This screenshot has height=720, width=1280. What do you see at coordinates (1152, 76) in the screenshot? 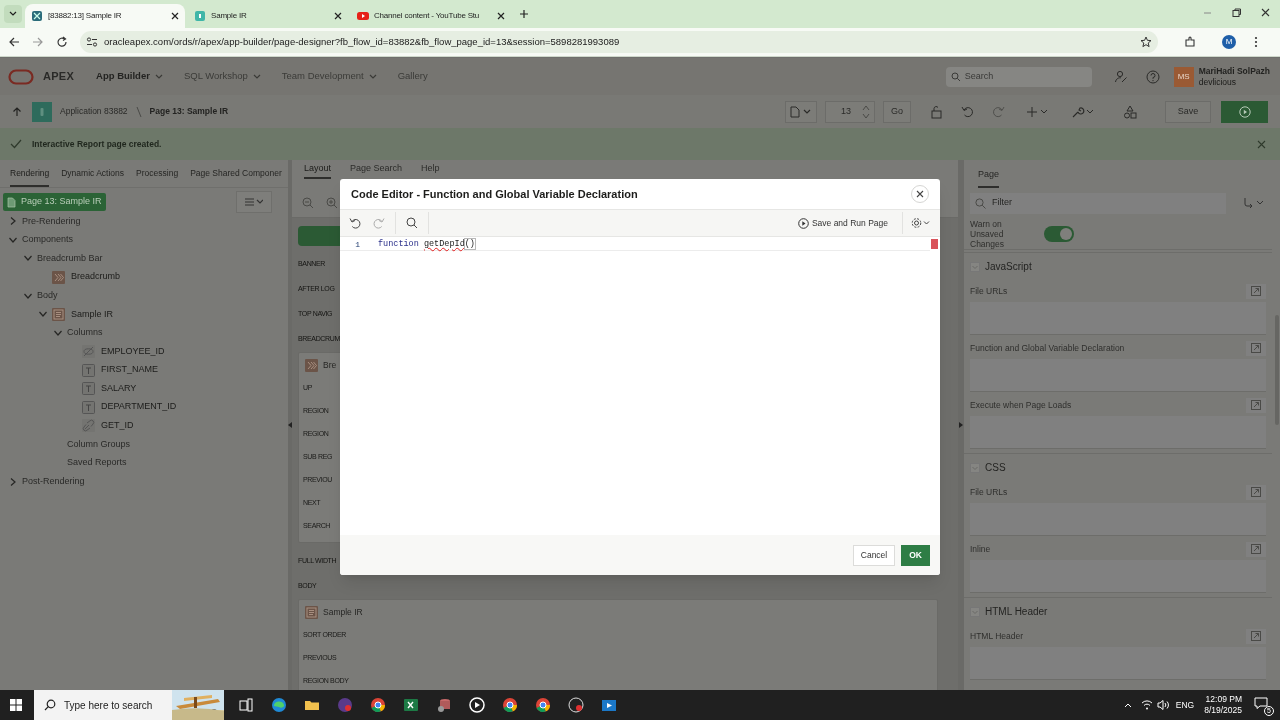
I see `help-icon` at bounding box center [1152, 76].